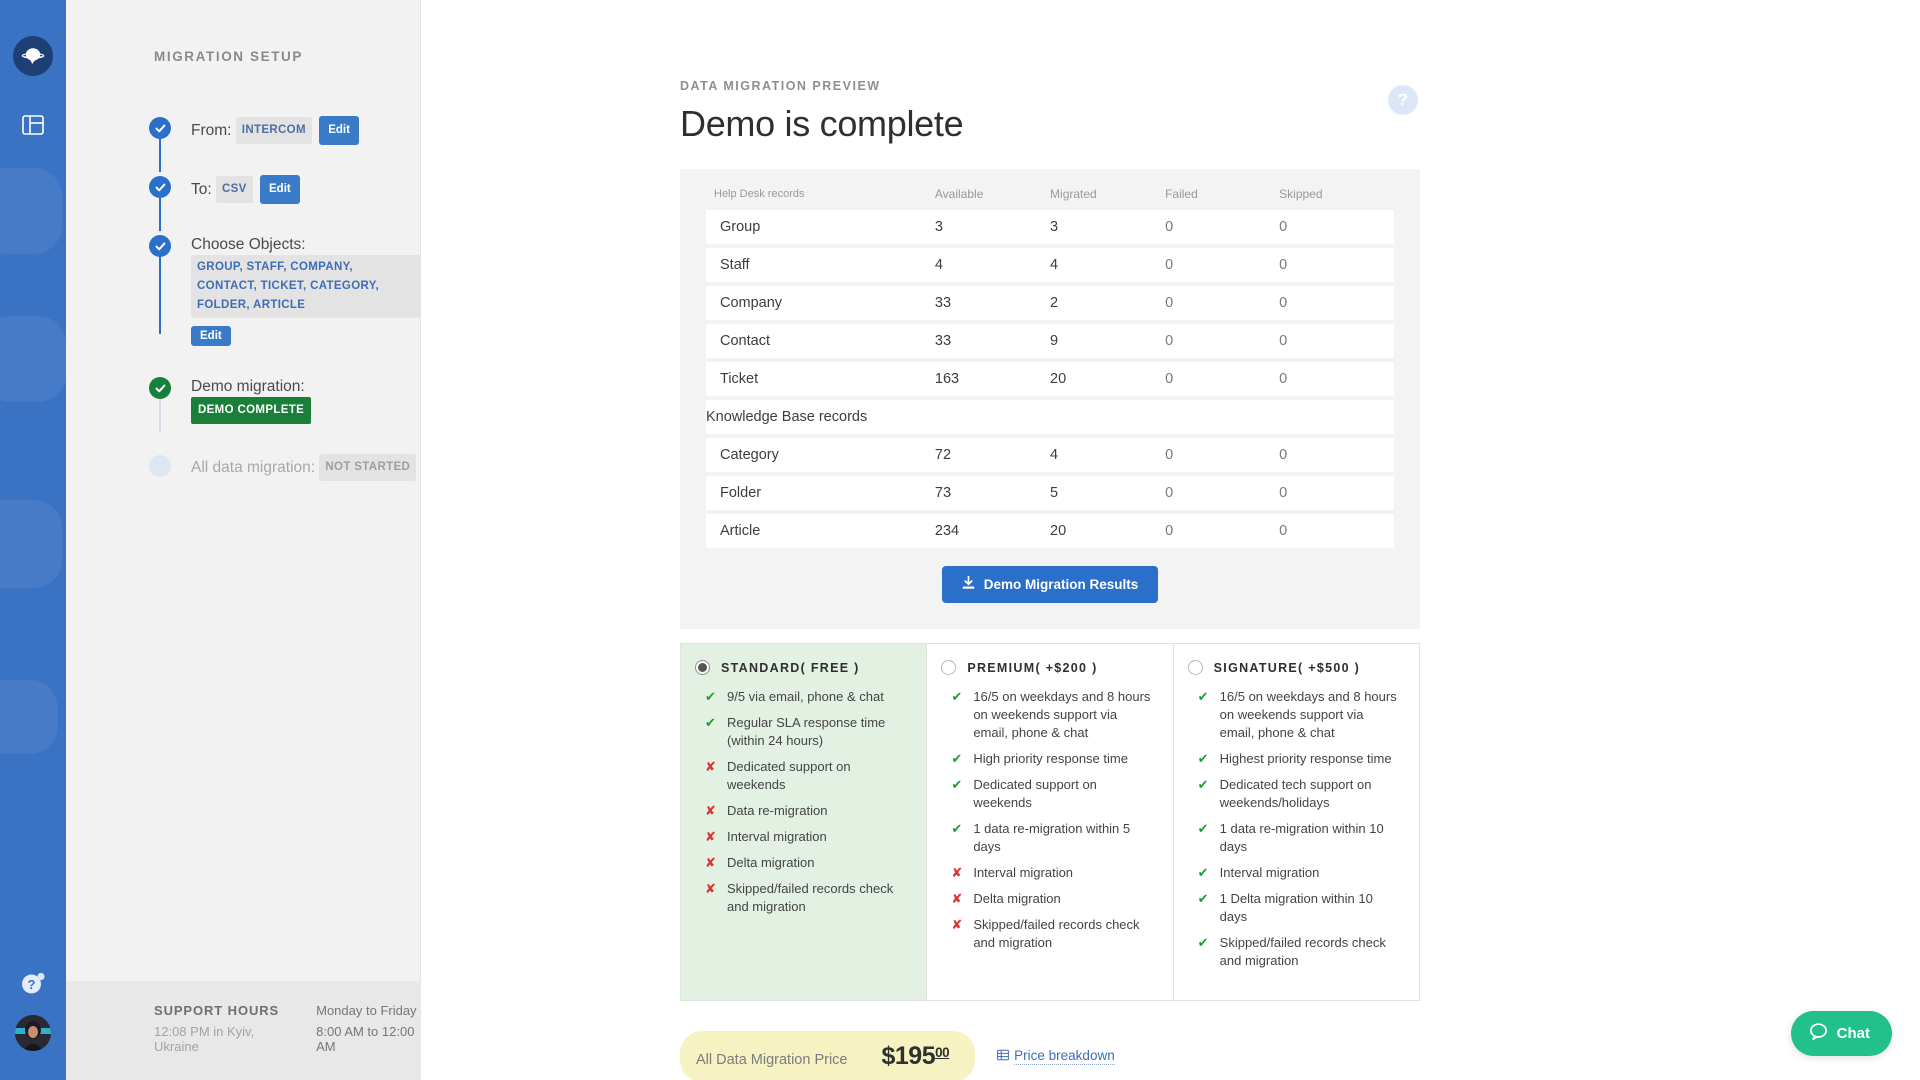 Image resolution: width=1920 pixels, height=1080 pixels. Describe the element at coordinates (992, 229) in the screenshot. I see `row-available: 3` at that location.